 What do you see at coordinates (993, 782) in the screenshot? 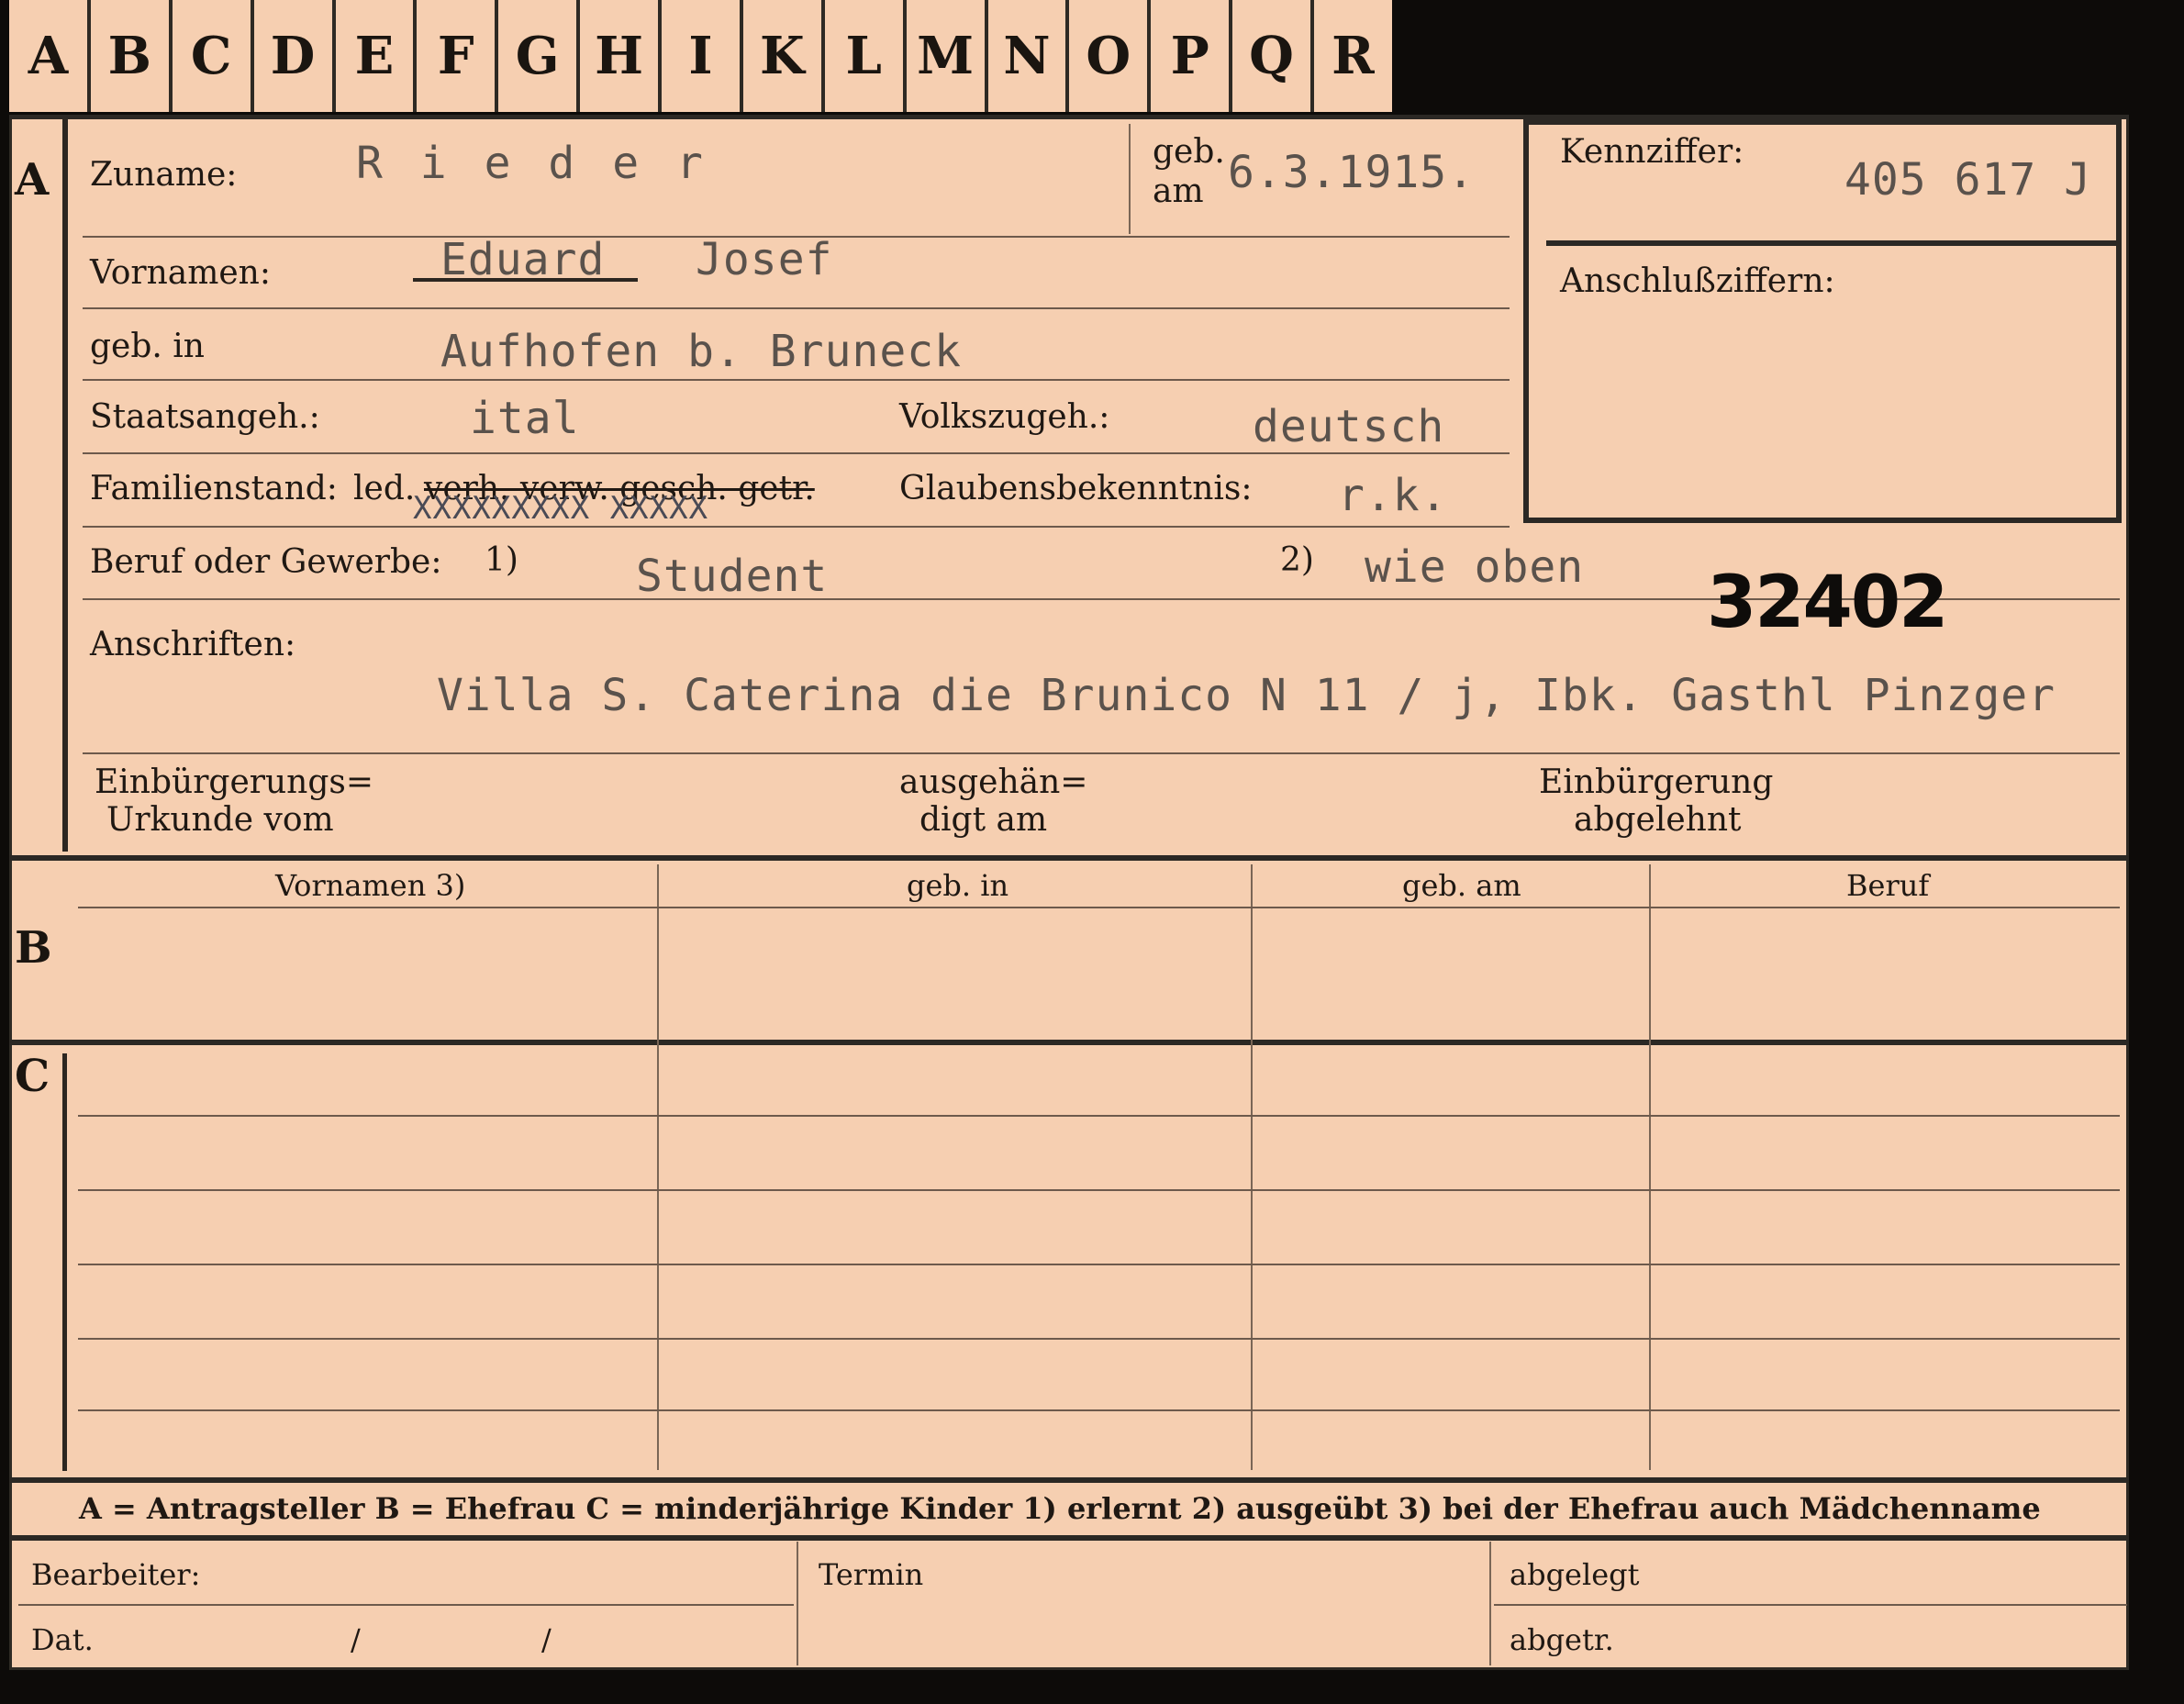
I see `ausgehaendigt-label-1: ausgehän=` at bounding box center [993, 782].